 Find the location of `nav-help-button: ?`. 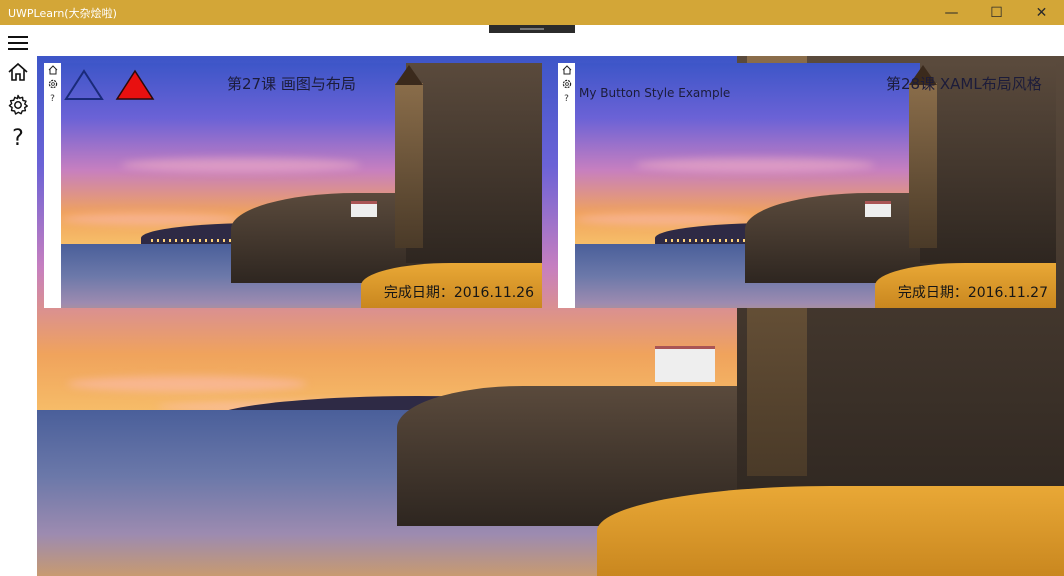

nav-help-button: ? is located at coordinates (18, 138).